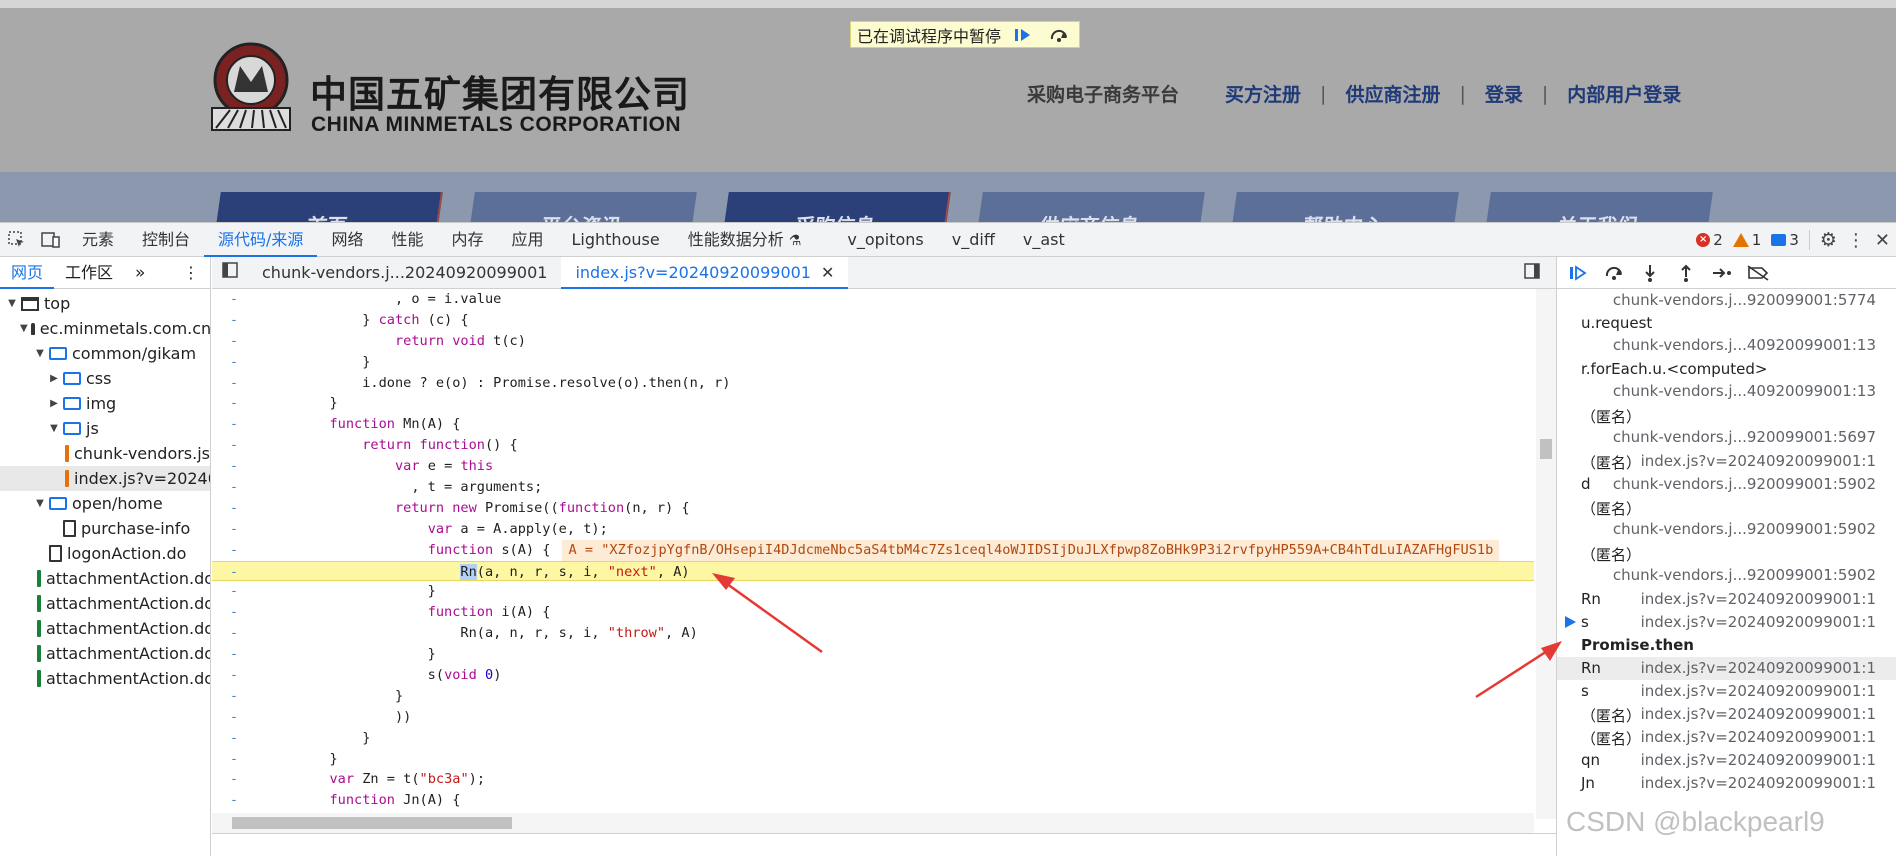  Describe the element at coordinates (17, 240) in the screenshot. I see `inspect-element-icon` at that location.